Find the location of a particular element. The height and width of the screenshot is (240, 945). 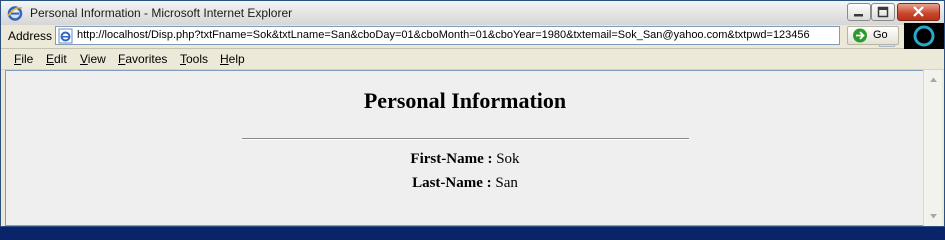

scroll-up-icon is located at coordinates (933, 79).